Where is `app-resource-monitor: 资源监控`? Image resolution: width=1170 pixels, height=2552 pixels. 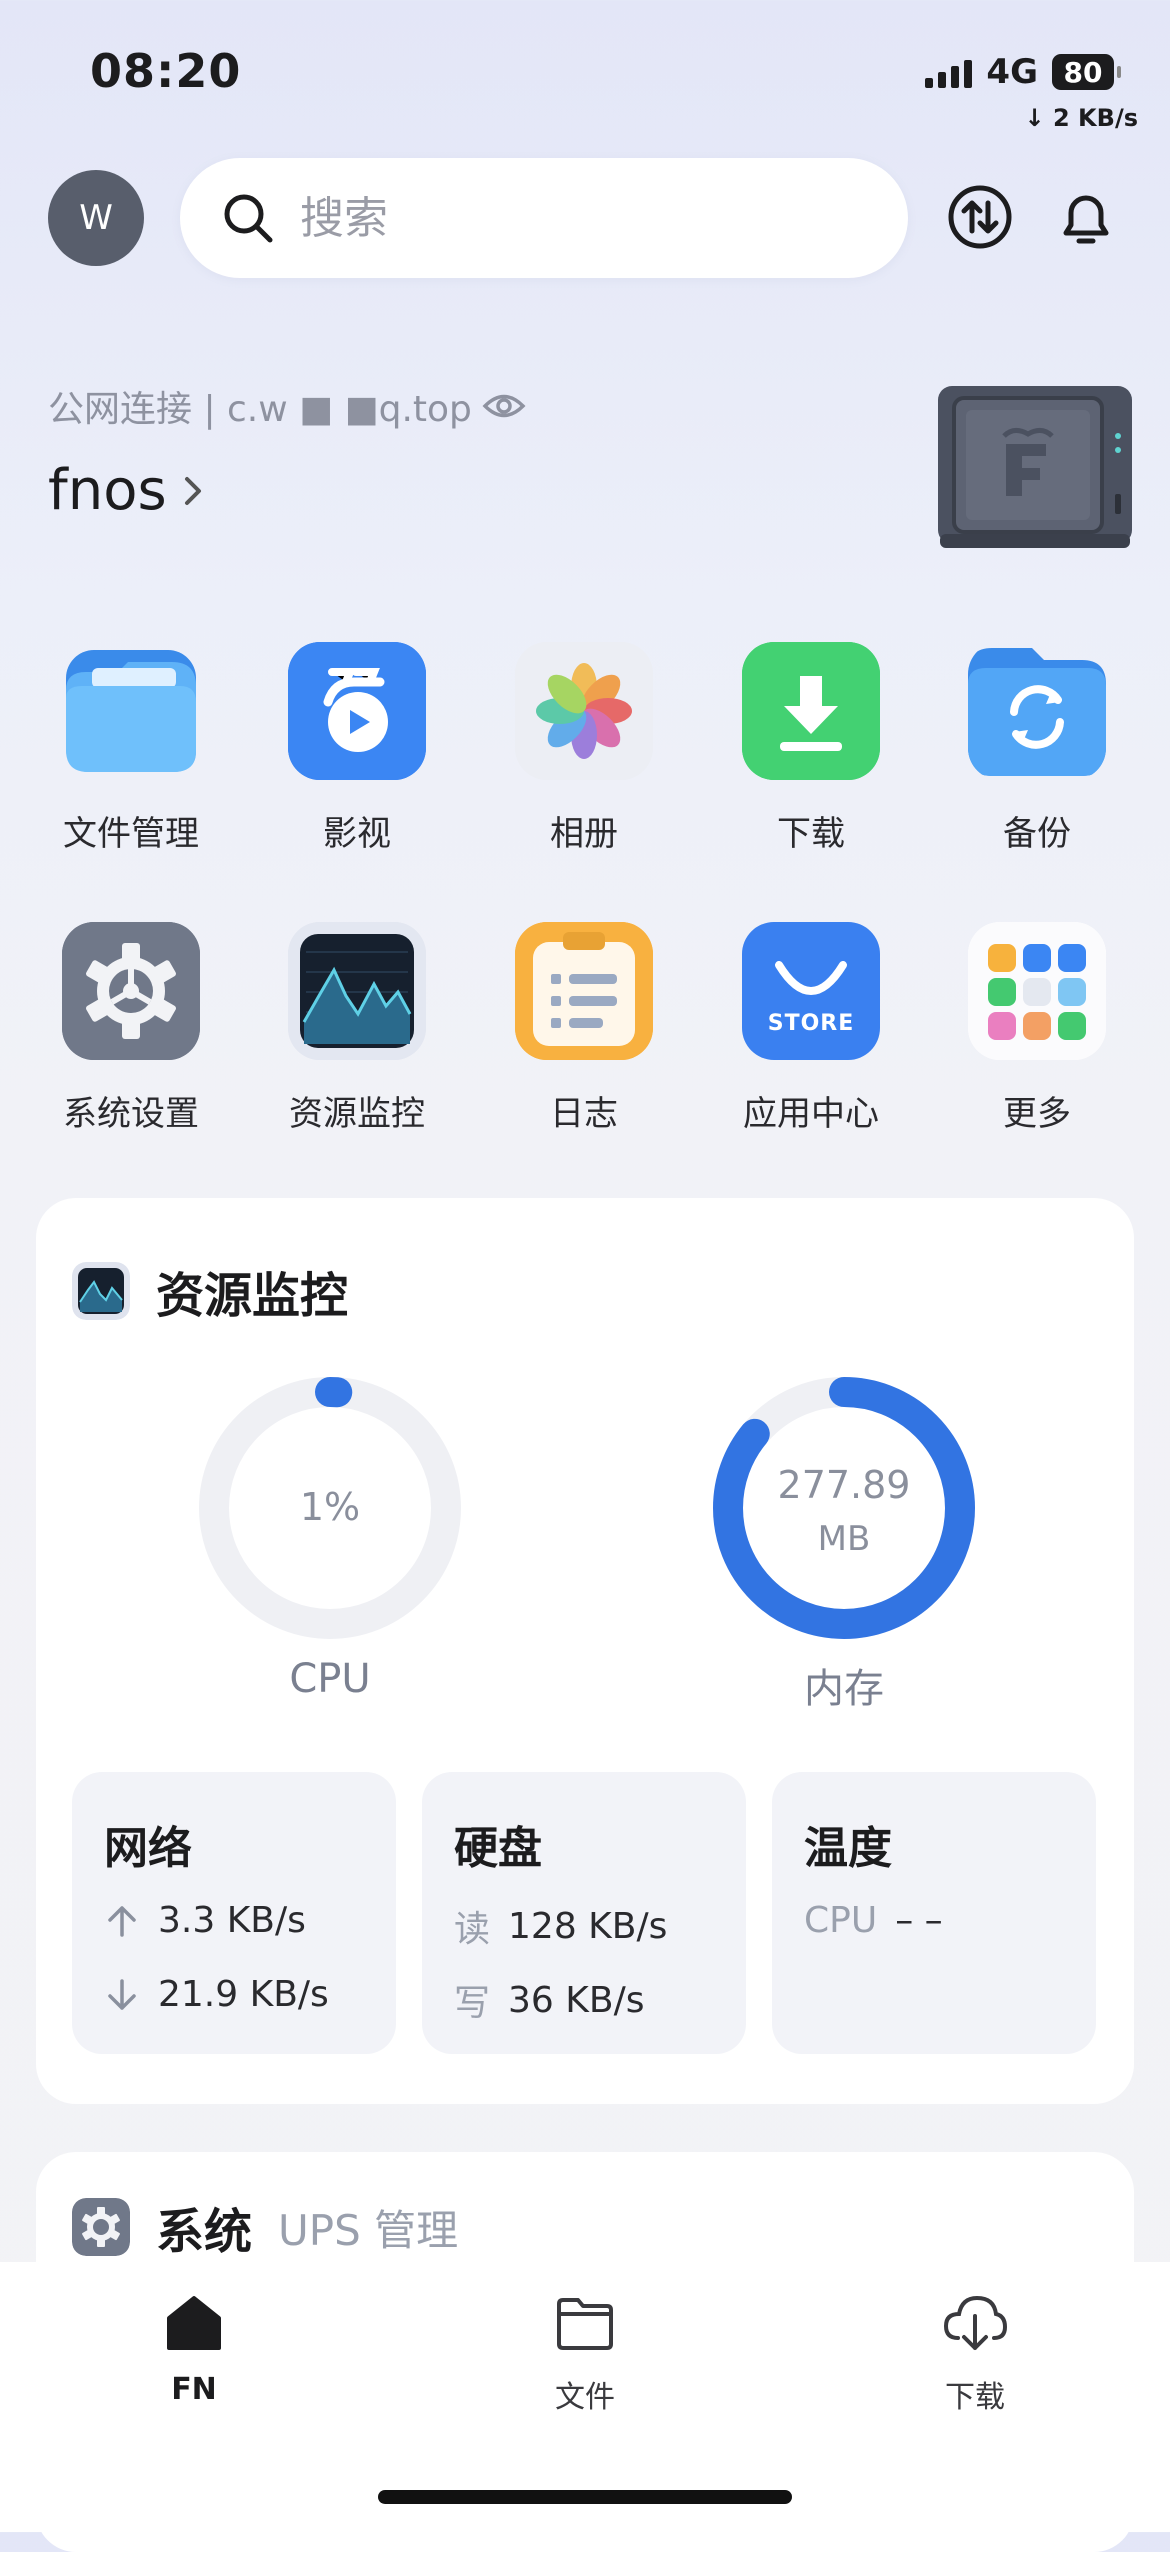
app-resource-monitor: 资源监控 is located at coordinates (357, 1028).